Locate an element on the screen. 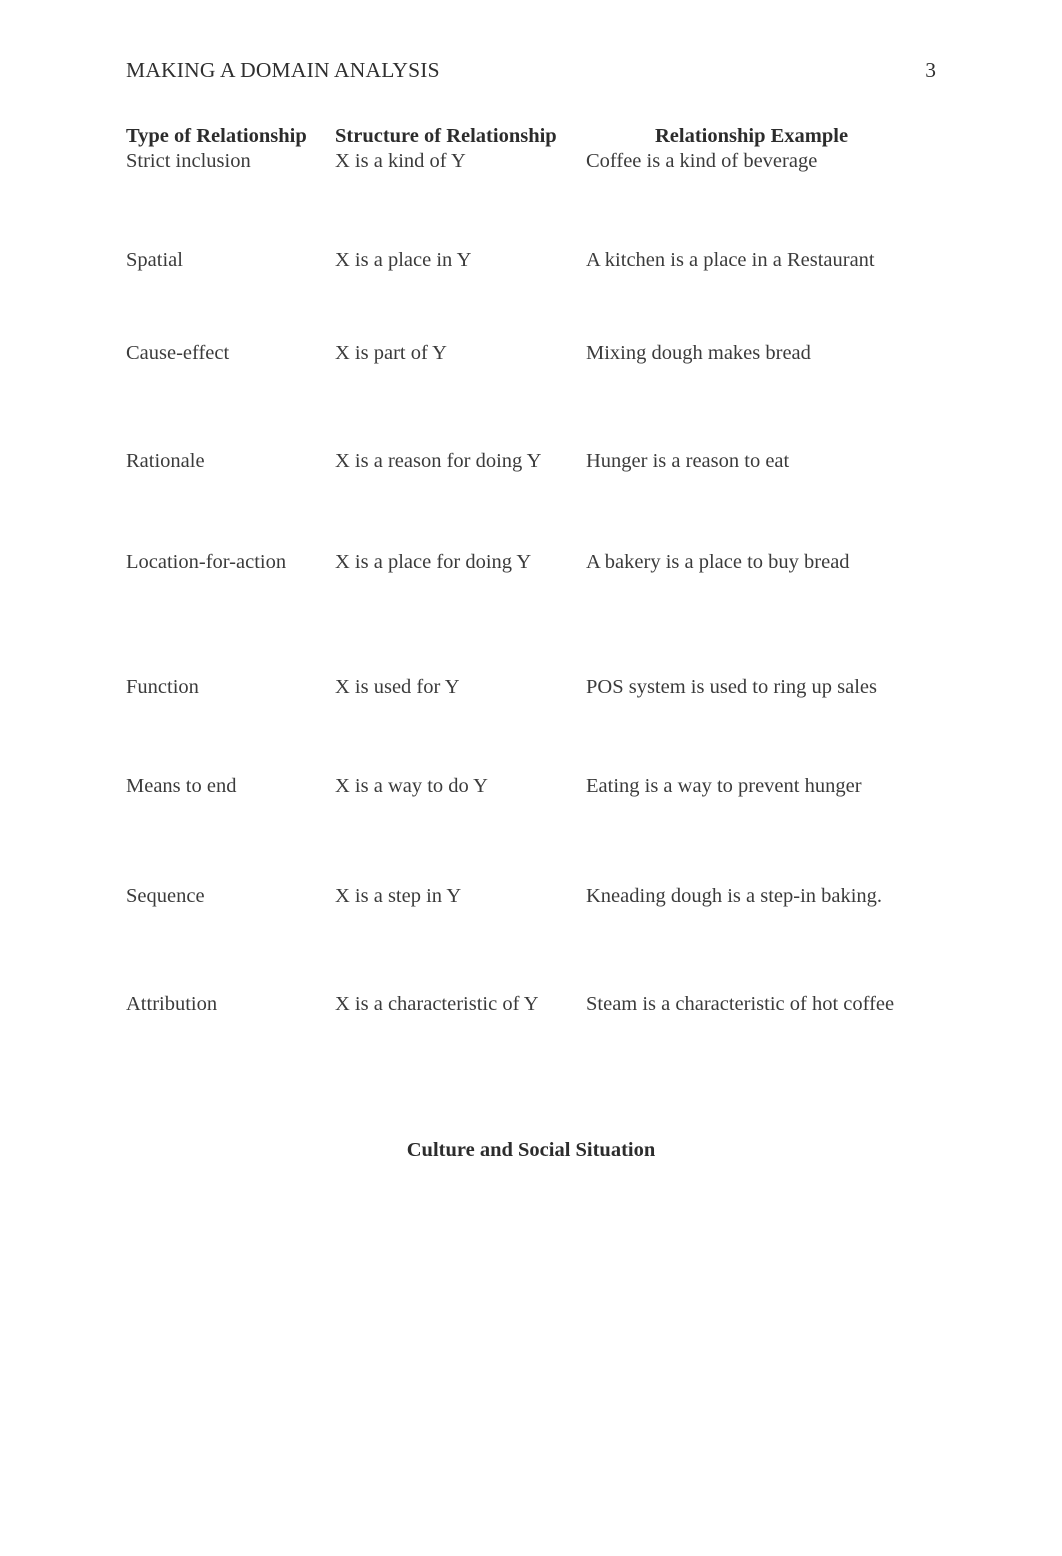 The image size is (1062, 1556). column-header-example: Relationship Example is located at coordinates (752, 136).